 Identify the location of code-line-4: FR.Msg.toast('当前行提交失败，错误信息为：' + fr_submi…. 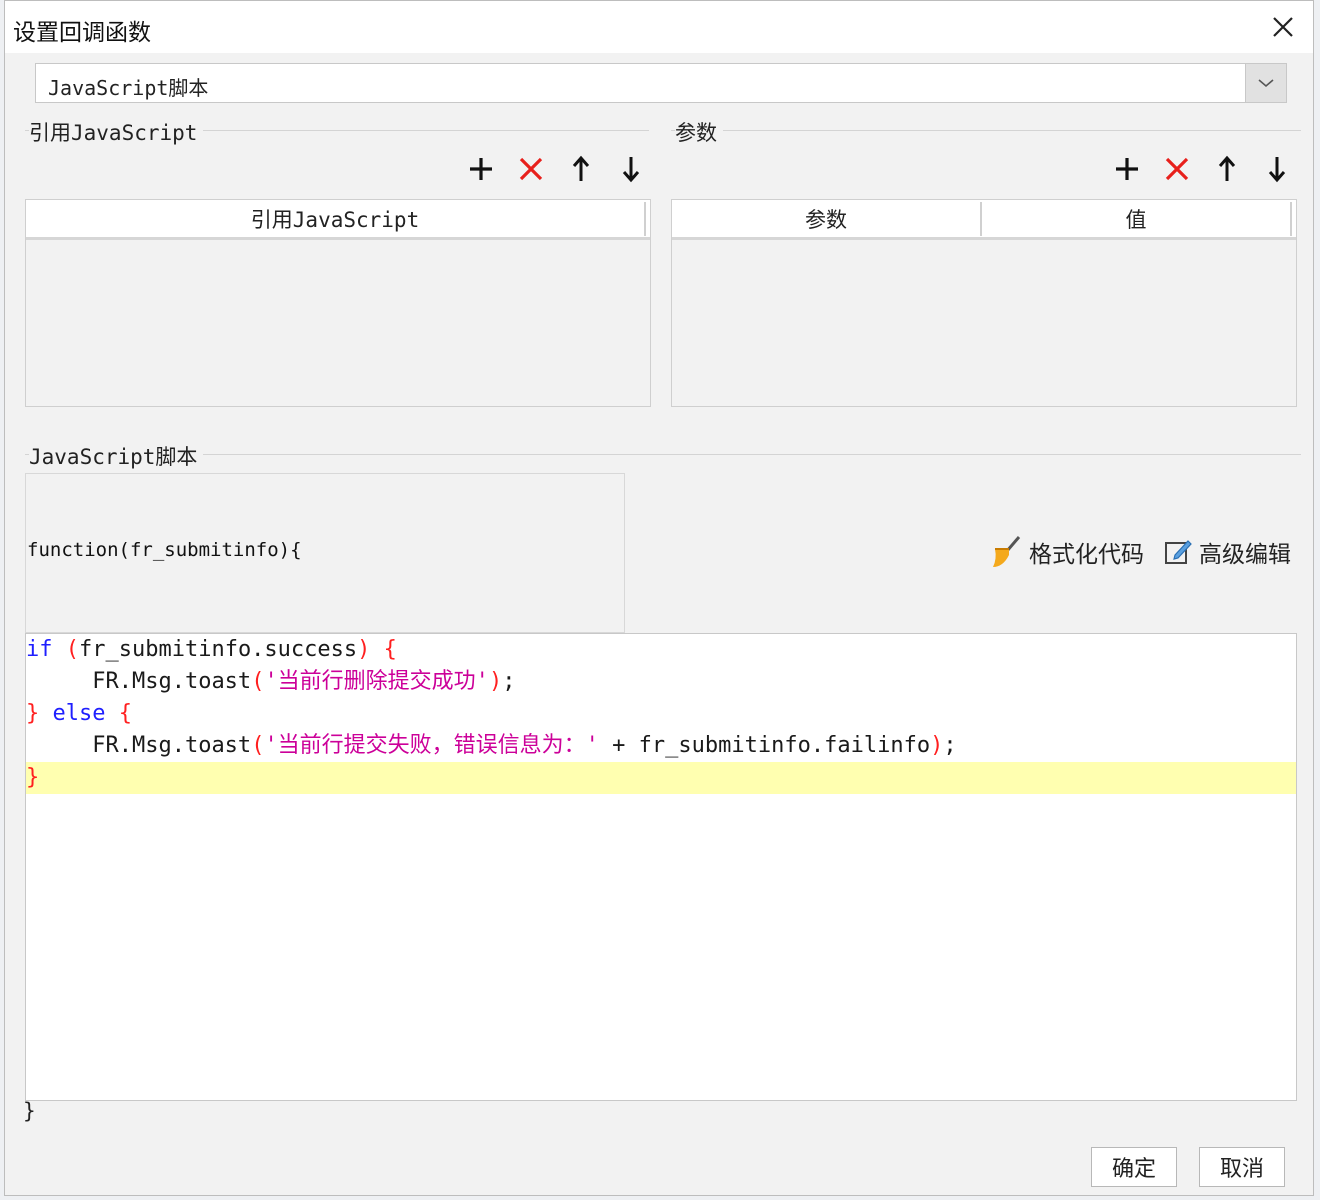
(524, 745).